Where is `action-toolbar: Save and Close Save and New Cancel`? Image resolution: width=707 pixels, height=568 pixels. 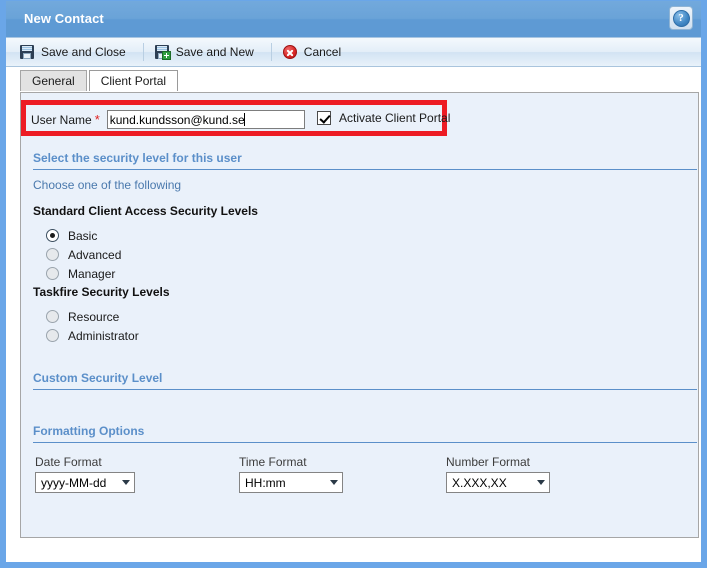
action-toolbar: Save and Close Save and New Cancel is located at coordinates (353, 52).